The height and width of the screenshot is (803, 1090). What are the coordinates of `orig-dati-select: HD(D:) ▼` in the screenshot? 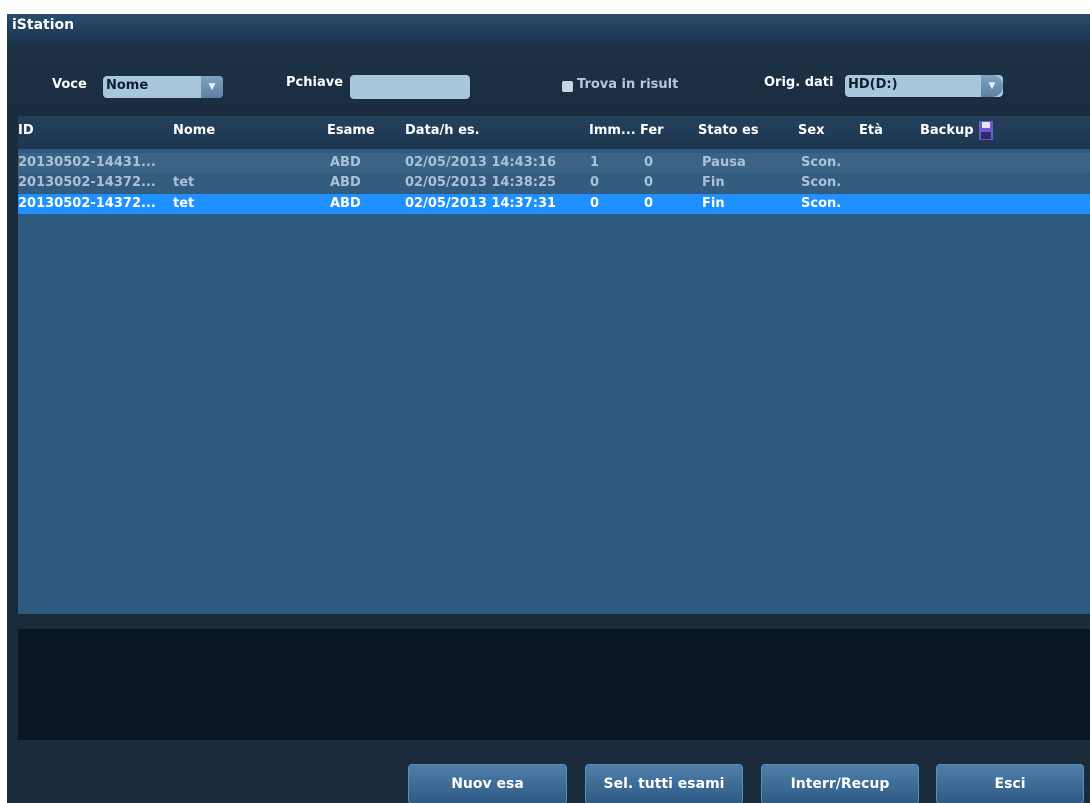 It's located at (924, 86).